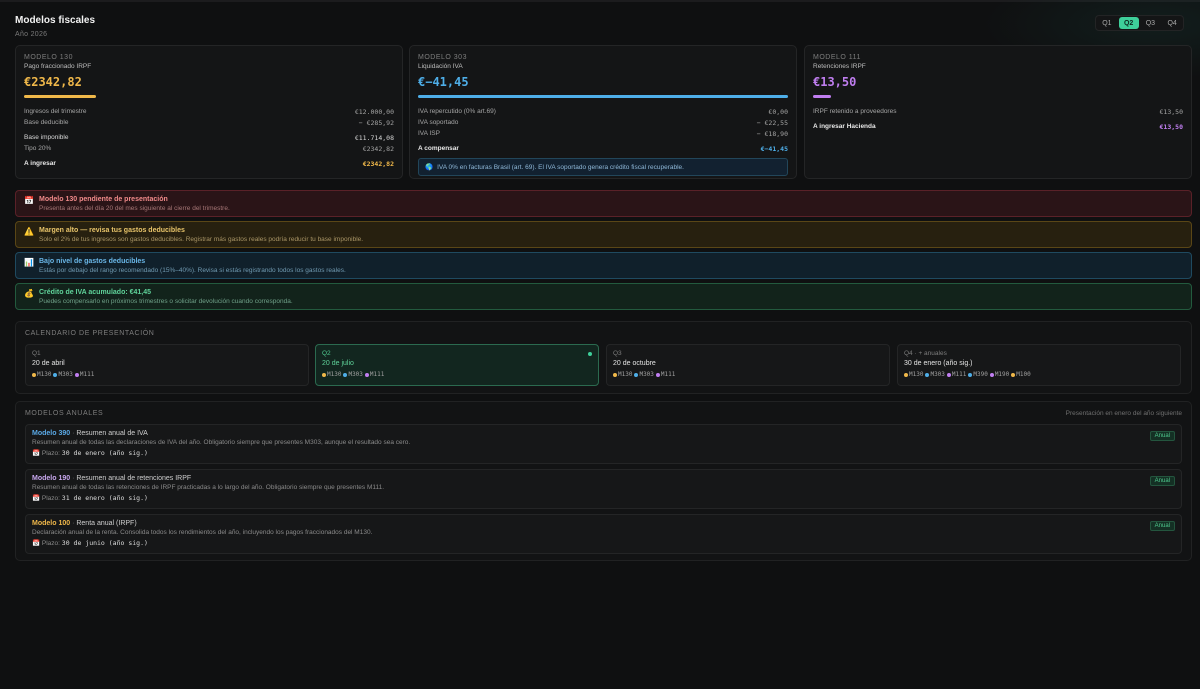 The width and height of the screenshot is (1200, 689). I want to click on annual-plazo: 📅 Plazo: 30 de junio (año sig.), so click(90, 543).